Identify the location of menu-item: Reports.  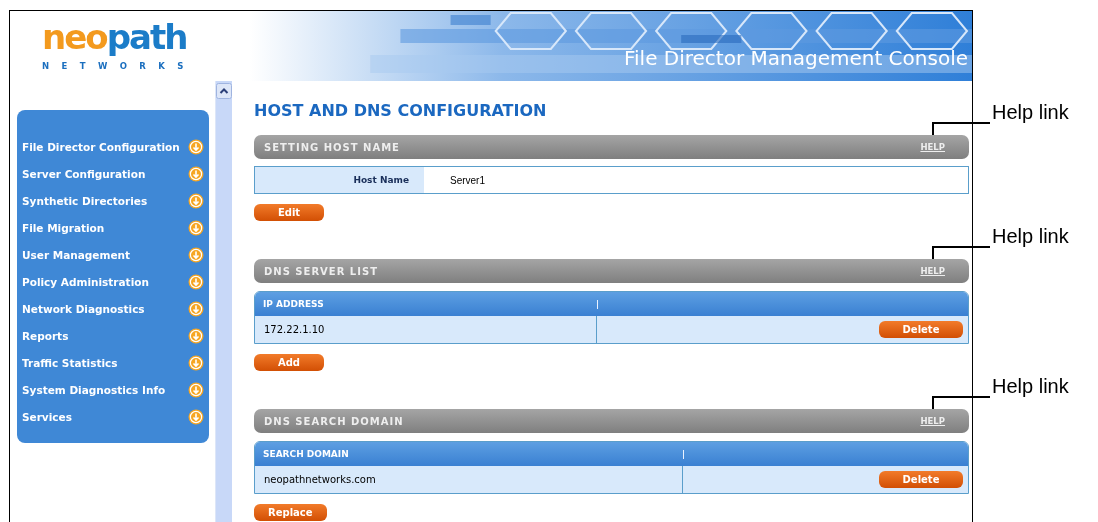
(113, 335).